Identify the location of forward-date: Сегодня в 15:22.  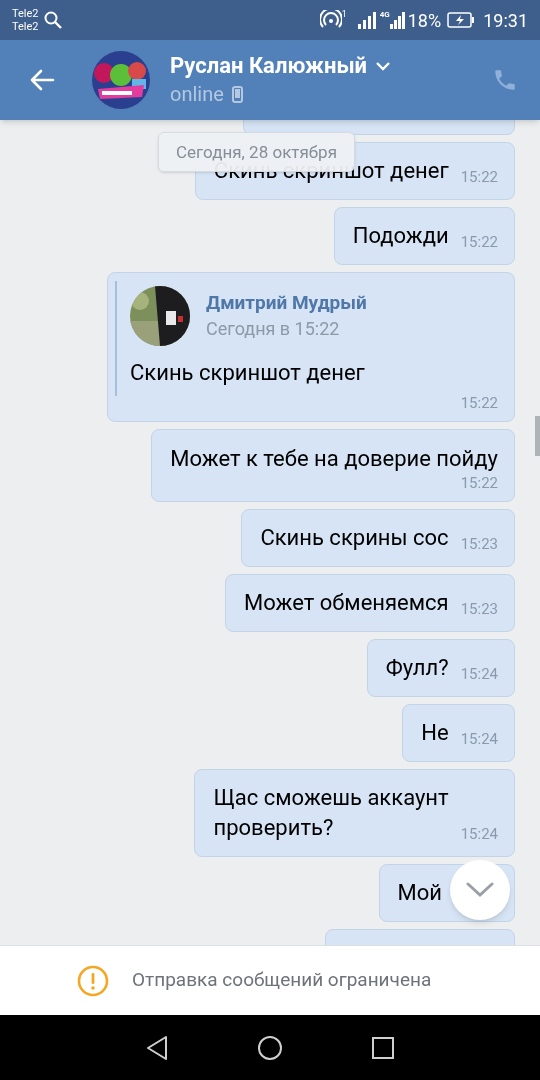
(273, 329).